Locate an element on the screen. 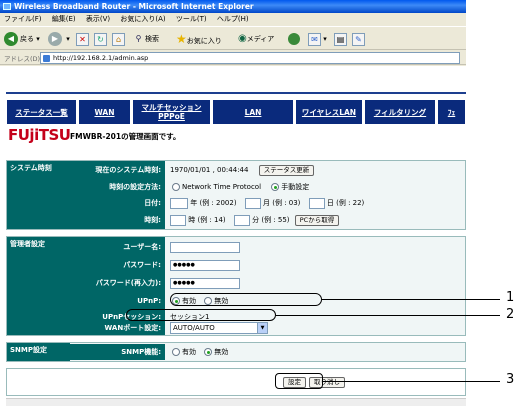 This screenshot has height=406, width=520. callout-upnp-session is located at coordinates (201, 315).